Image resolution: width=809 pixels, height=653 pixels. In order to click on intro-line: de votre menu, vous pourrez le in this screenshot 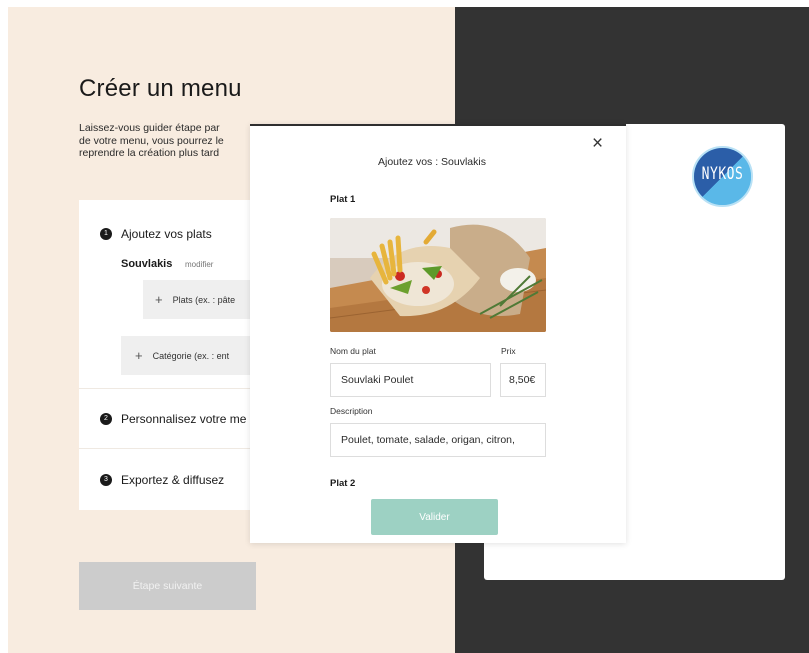, I will do `click(151, 140)`.